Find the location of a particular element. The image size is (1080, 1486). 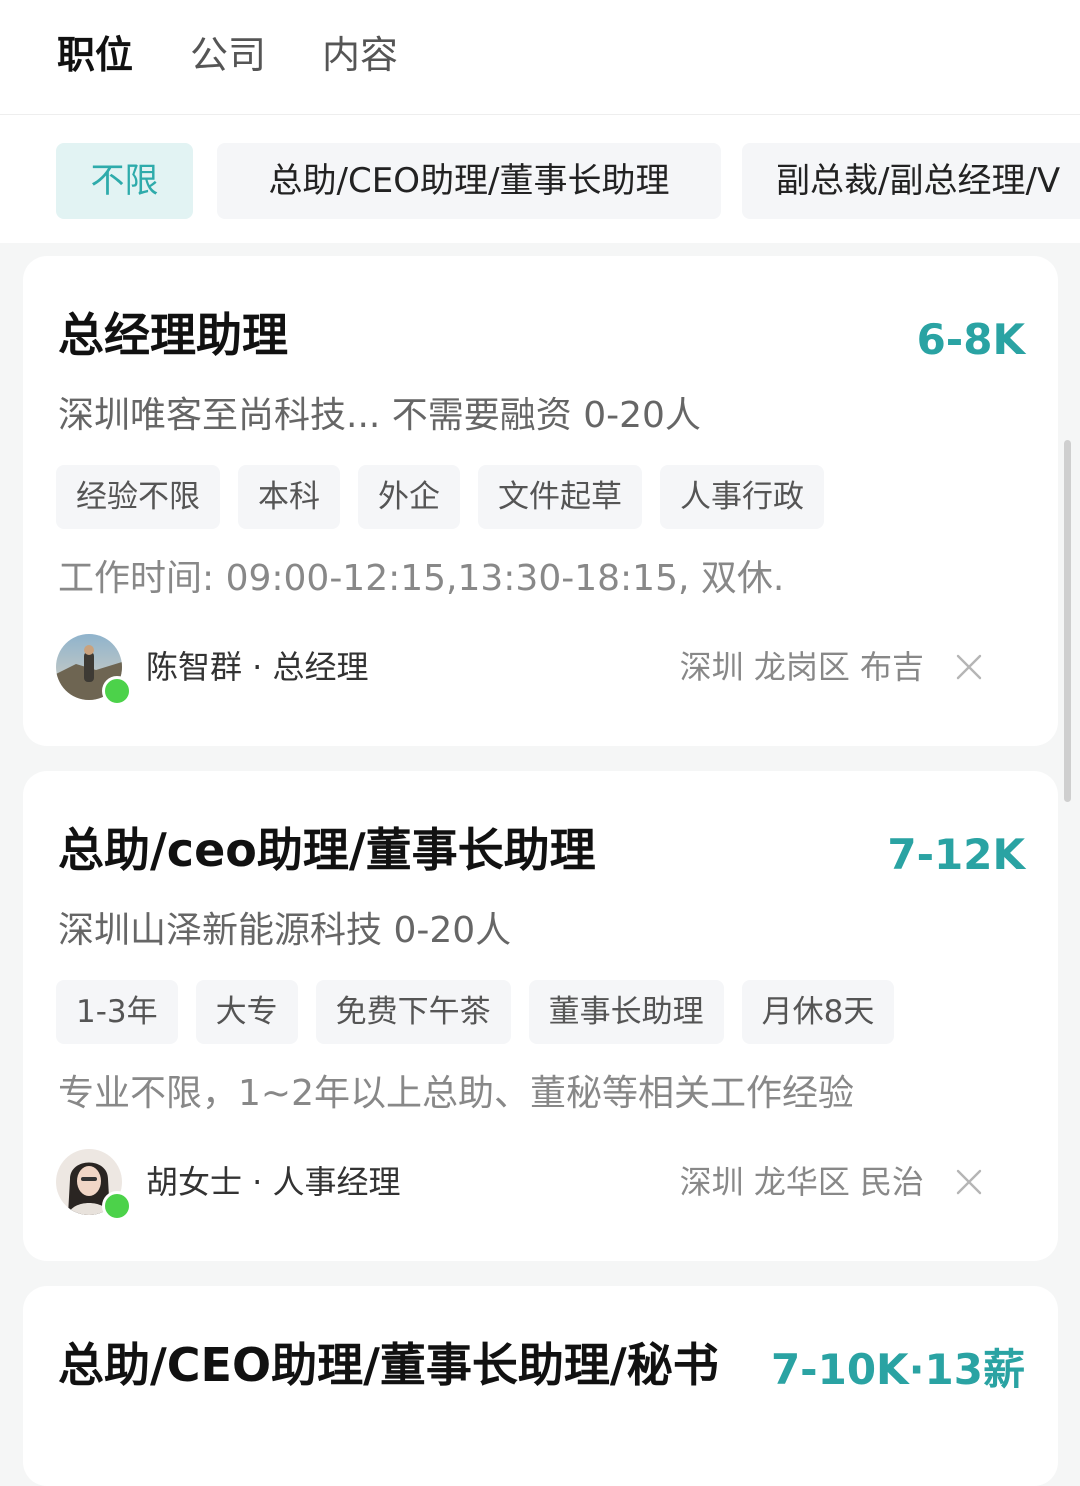

job-title: 总经理助理 is located at coordinates (173, 335).